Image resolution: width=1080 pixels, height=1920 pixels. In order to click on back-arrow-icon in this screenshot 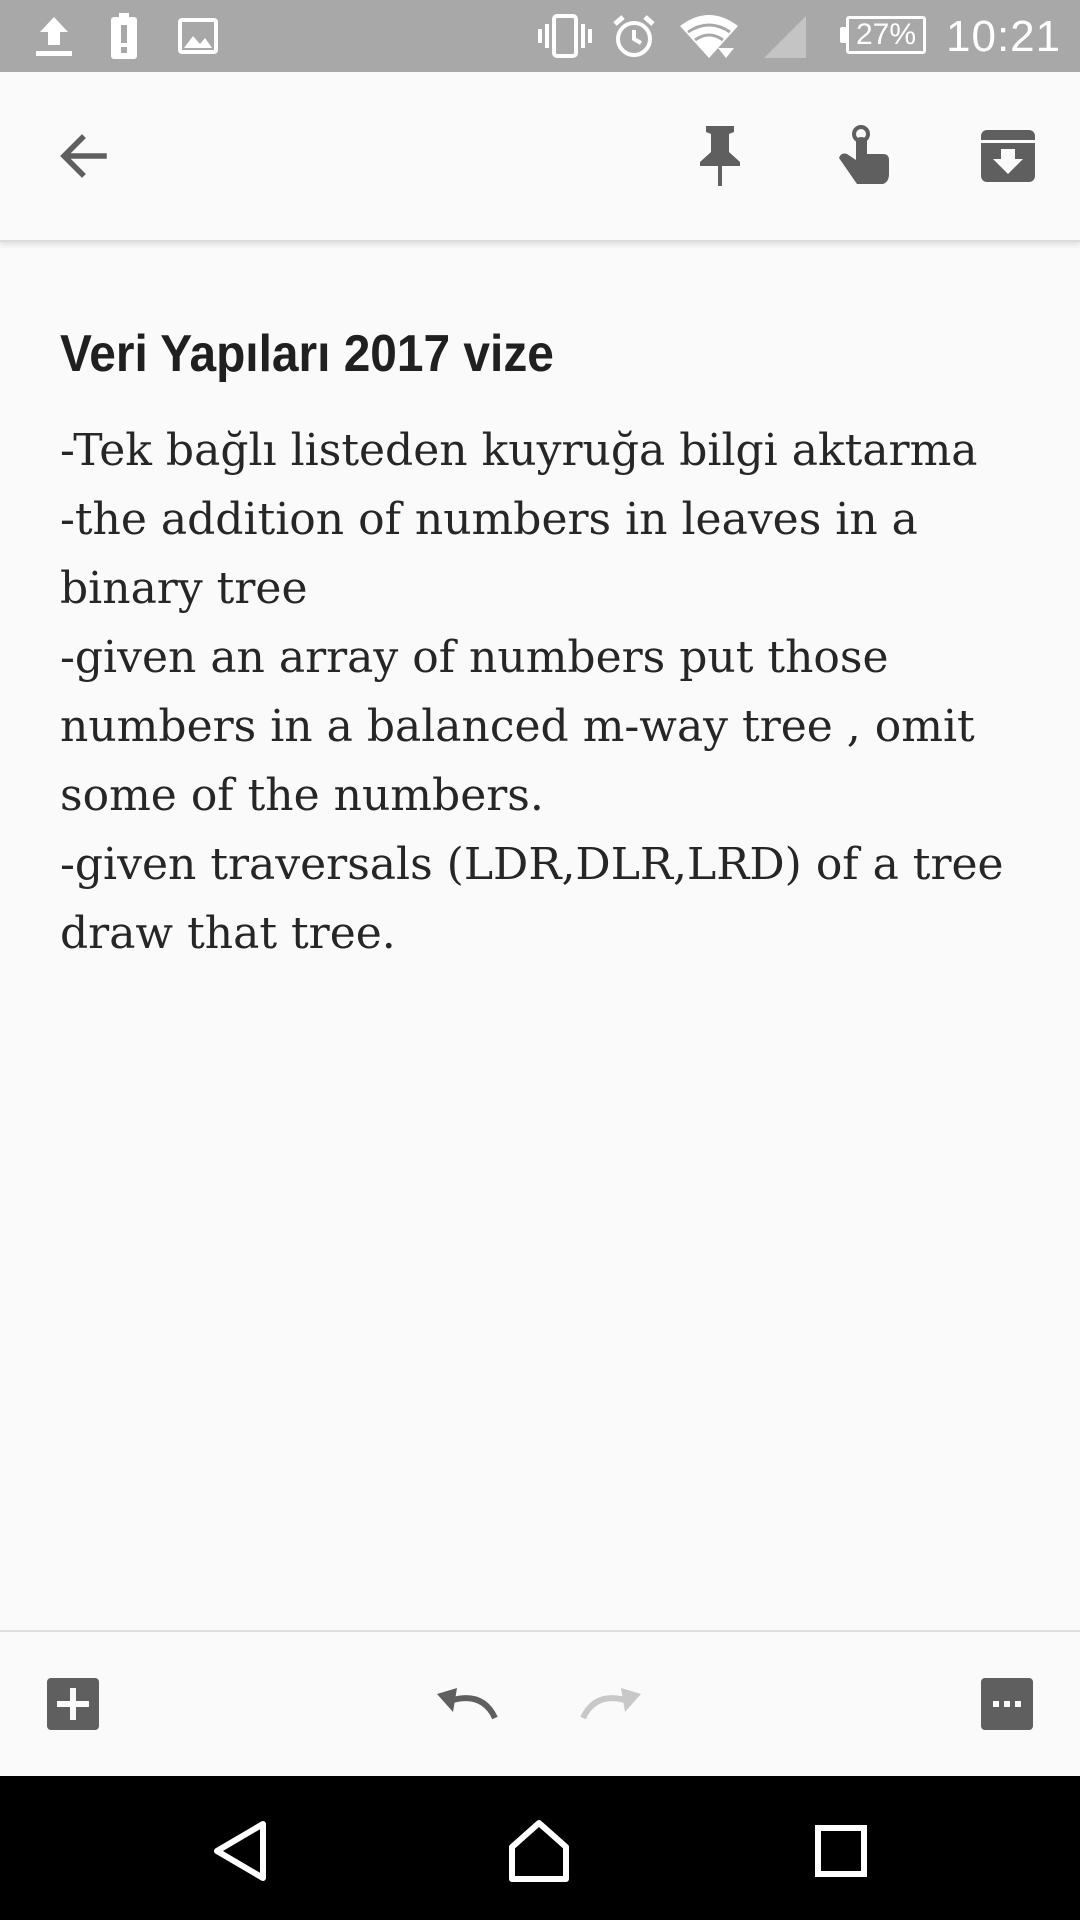, I will do `click(84, 156)`.